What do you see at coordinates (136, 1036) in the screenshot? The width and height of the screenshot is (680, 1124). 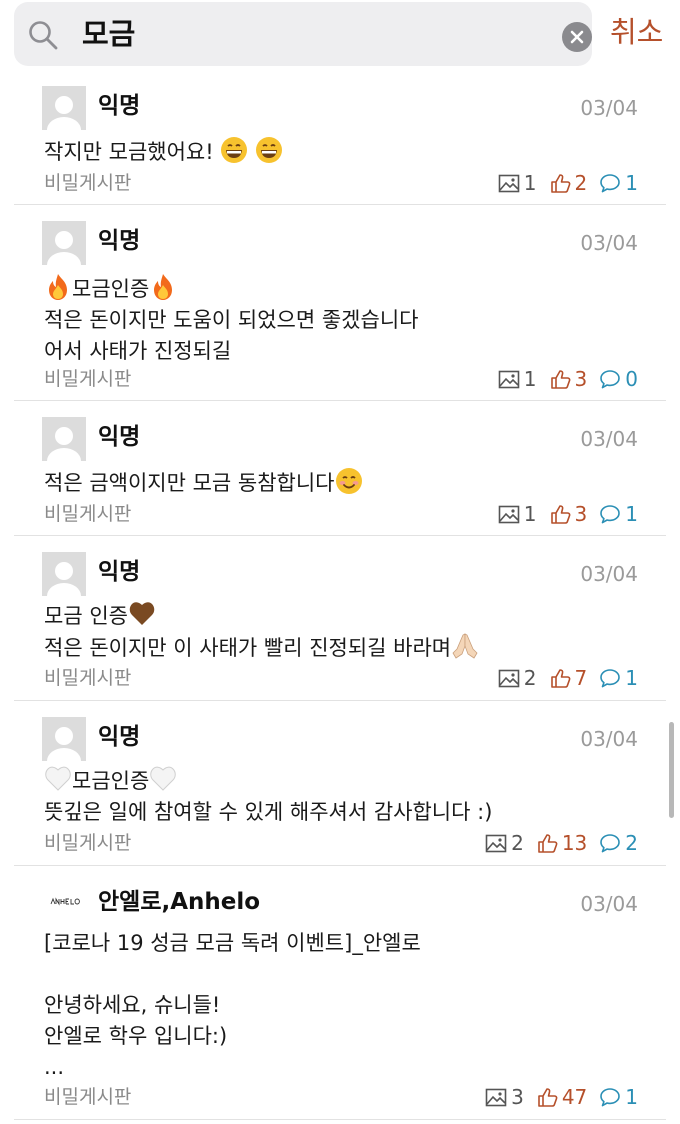 I see `post-line: 안엘로 학우 입니다:)` at bounding box center [136, 1036].